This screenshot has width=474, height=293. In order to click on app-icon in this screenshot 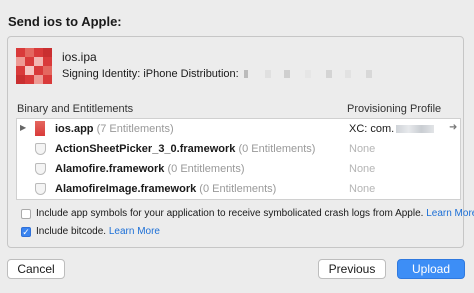, I will do `click(34, 66)`.